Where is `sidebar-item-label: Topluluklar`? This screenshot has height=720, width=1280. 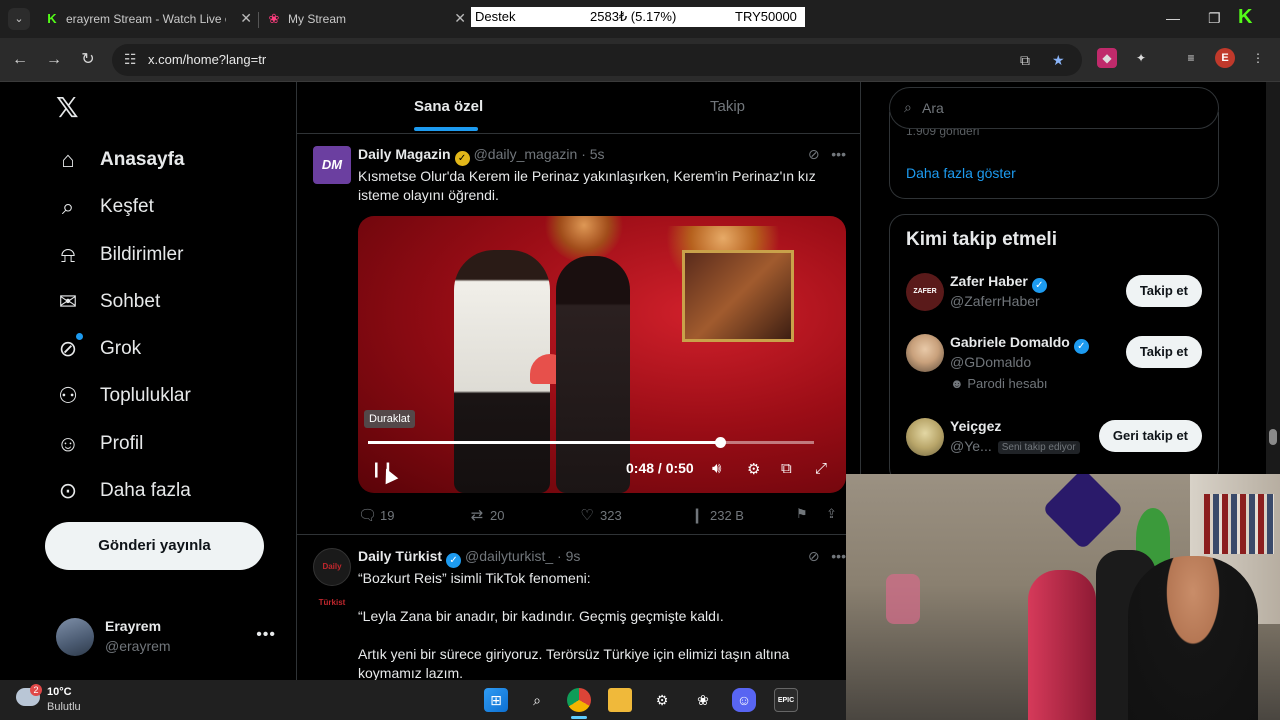 sidebar-item-label: Topluluklar is located at coordinates (145, 395).